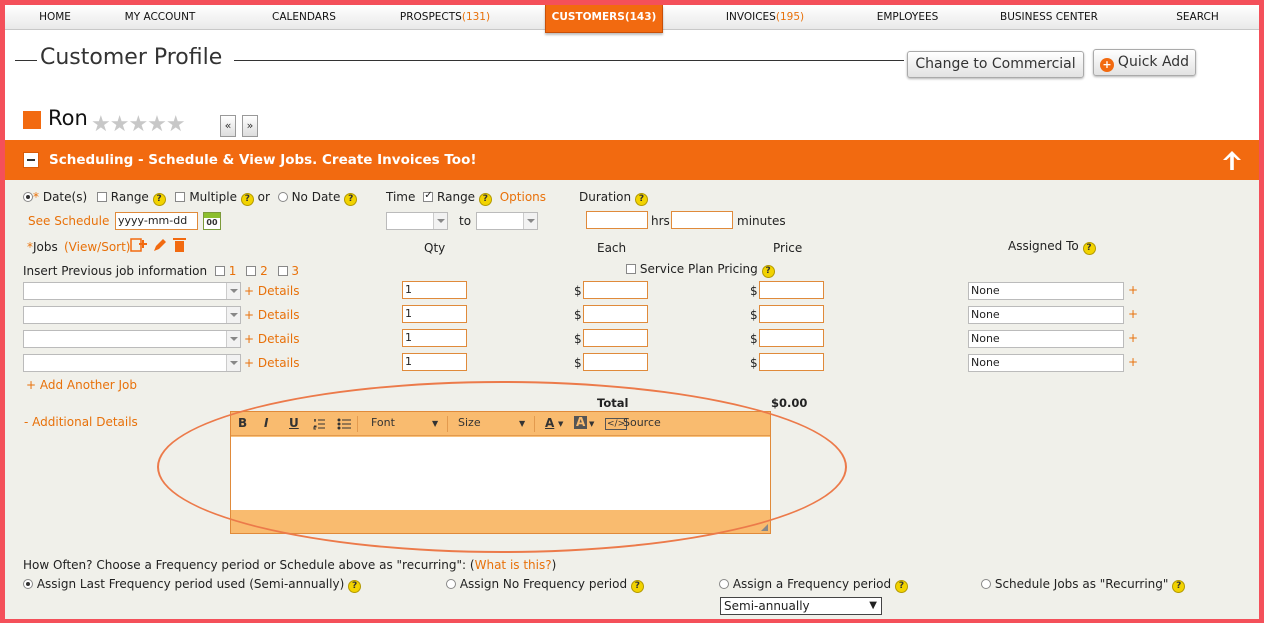  I want to click on trash-icon, so click(179, 245).